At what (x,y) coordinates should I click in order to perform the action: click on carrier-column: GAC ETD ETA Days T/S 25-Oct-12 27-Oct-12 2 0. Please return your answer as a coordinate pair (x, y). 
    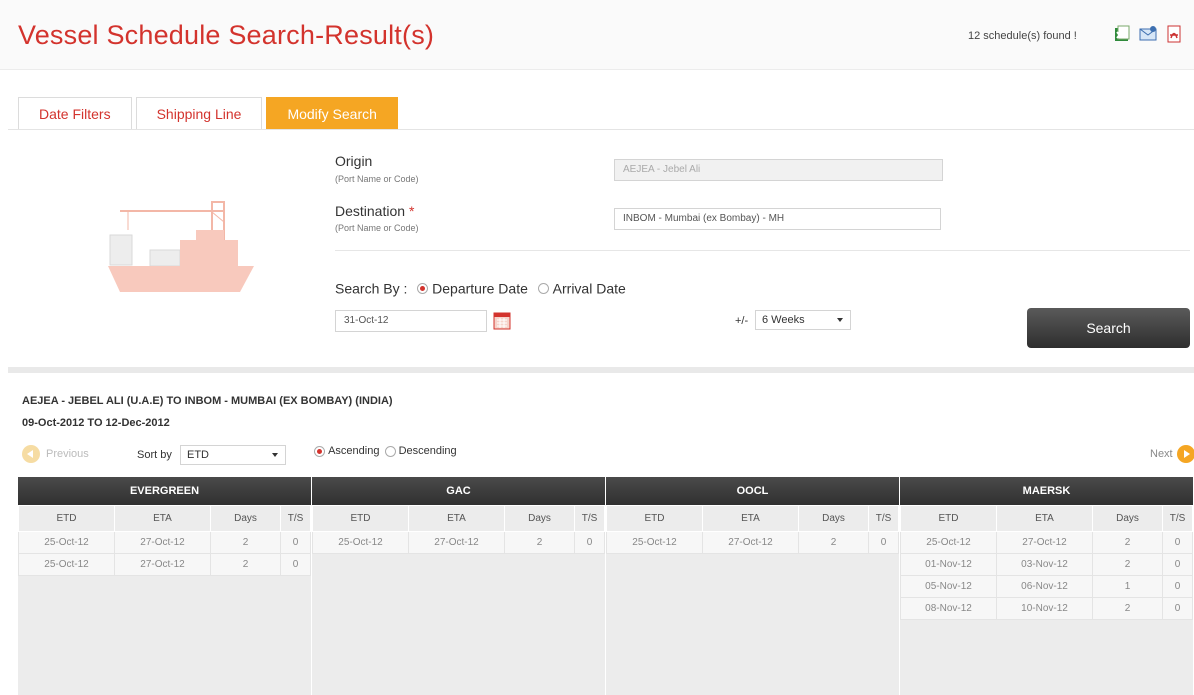
    Looking at the image, I should click on (459, 586).